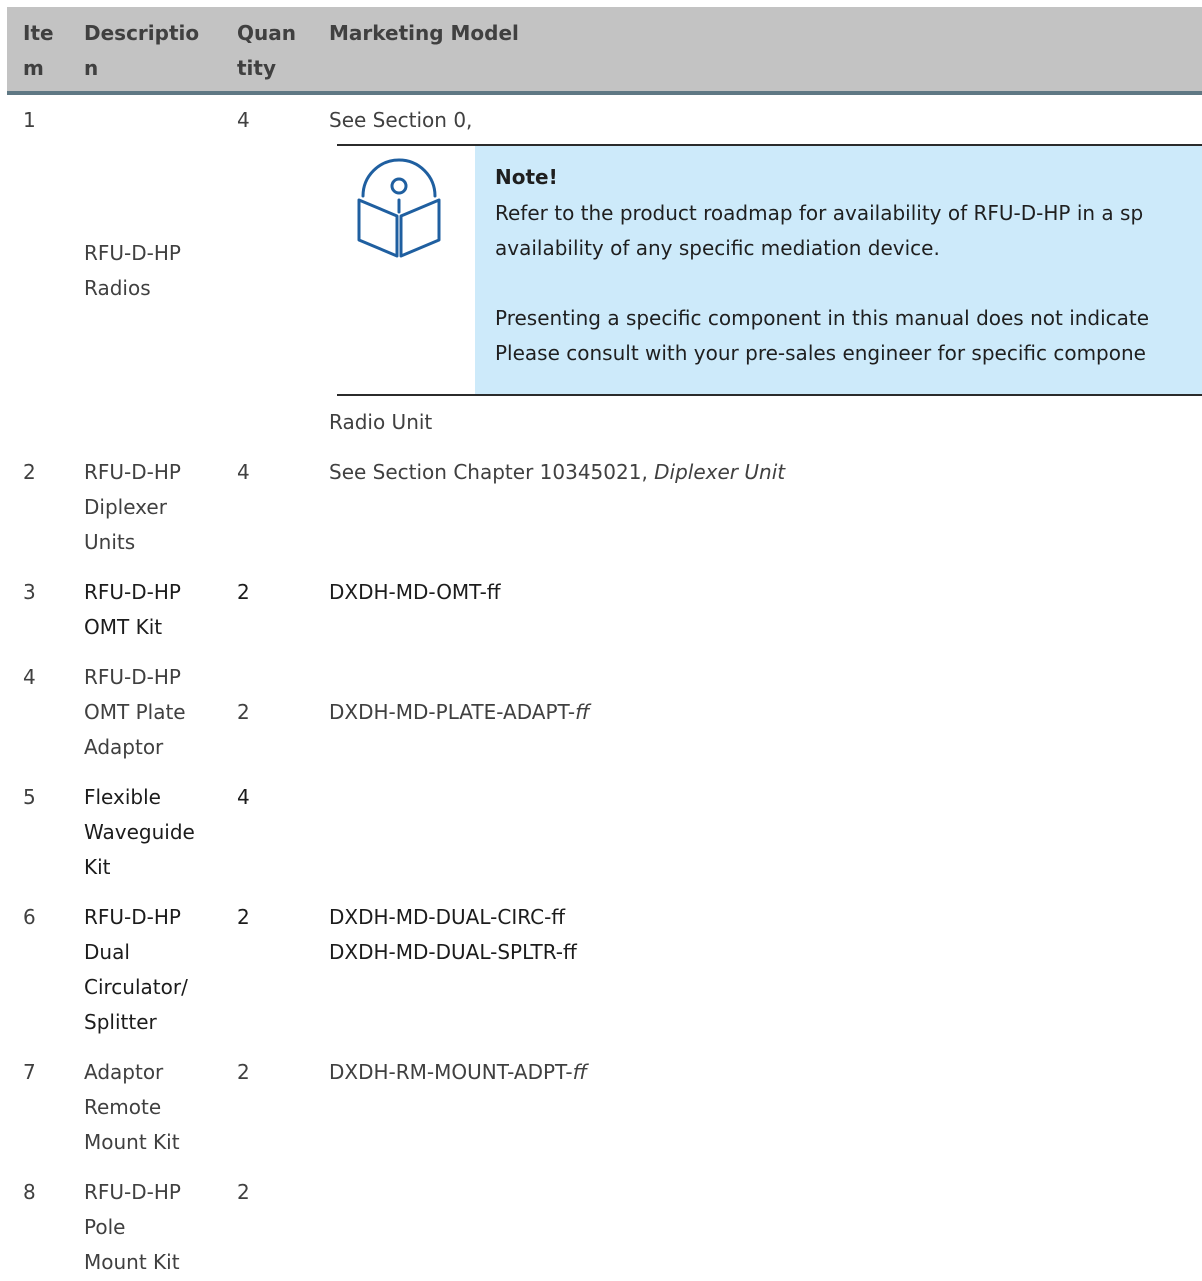  Describe the element at coordinates (29, 472) in the screenshot. I see `item-number: 2` at that location.